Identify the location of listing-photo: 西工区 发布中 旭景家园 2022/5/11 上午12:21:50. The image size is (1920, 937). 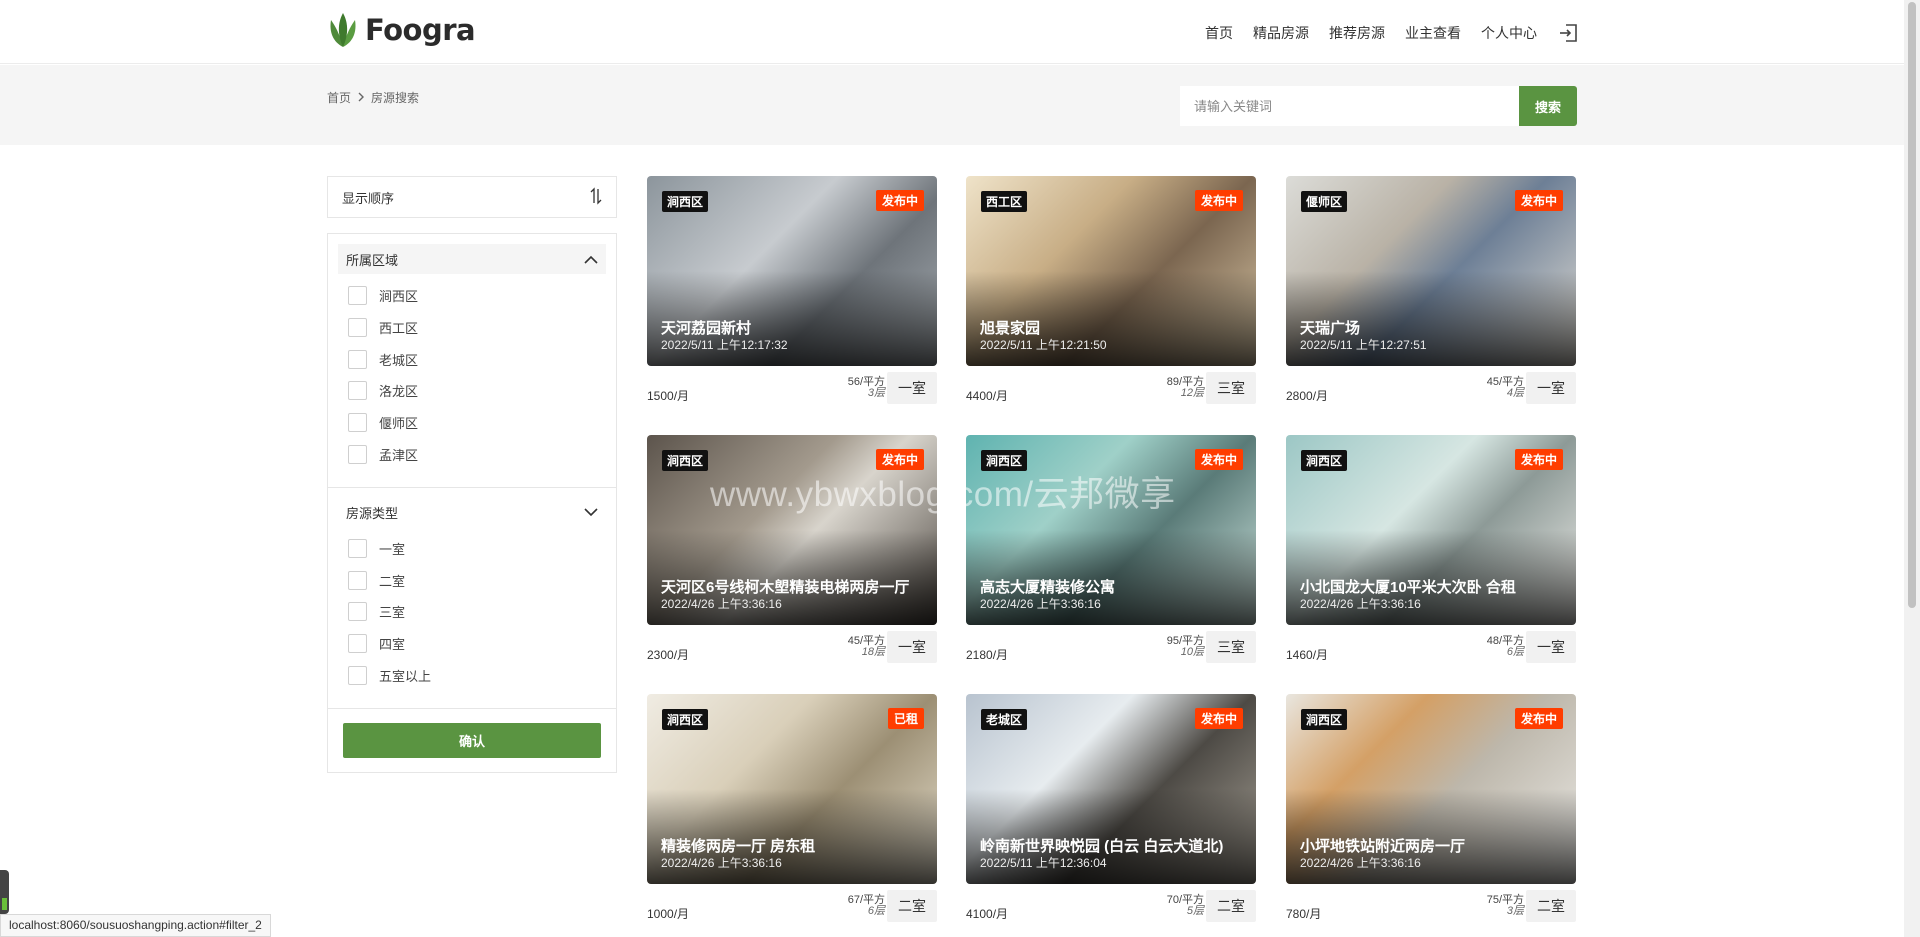
(1111, 271).